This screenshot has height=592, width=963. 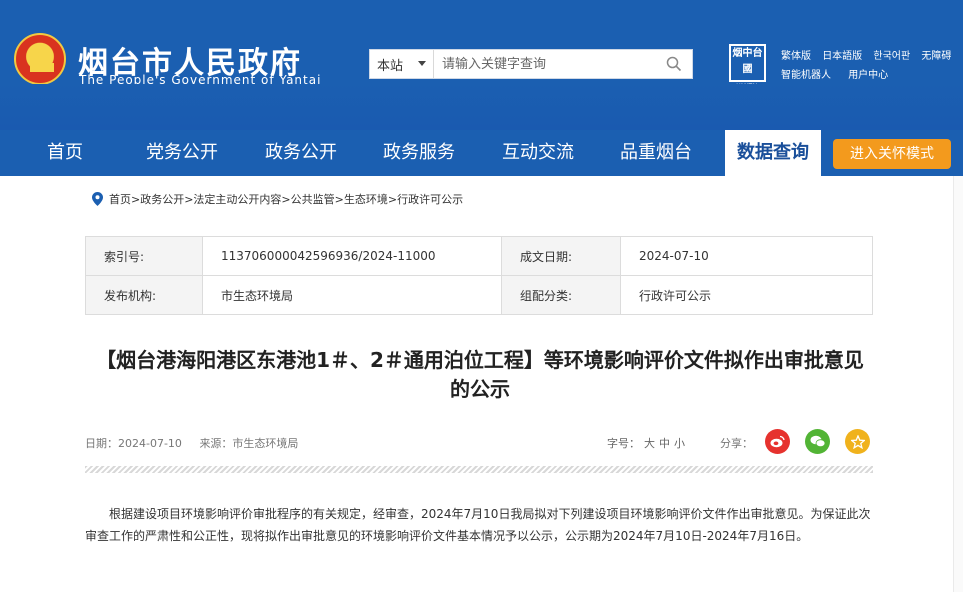 I want to click on article-date: 日期：2024-07-10, so click(x=133, y=443).